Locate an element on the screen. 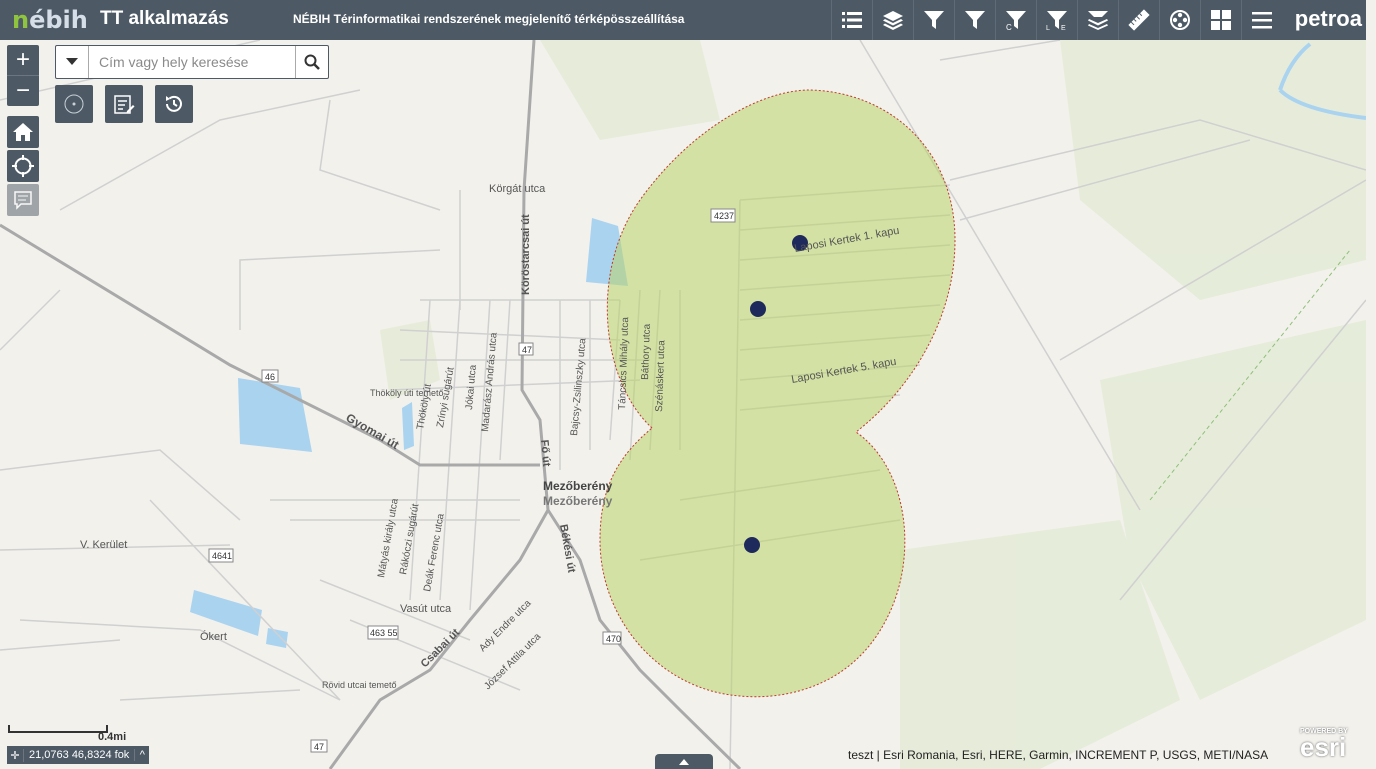 The width and height of the screenshot is (1376, 769). svg-text: E is located at coordinates (1063, 28).